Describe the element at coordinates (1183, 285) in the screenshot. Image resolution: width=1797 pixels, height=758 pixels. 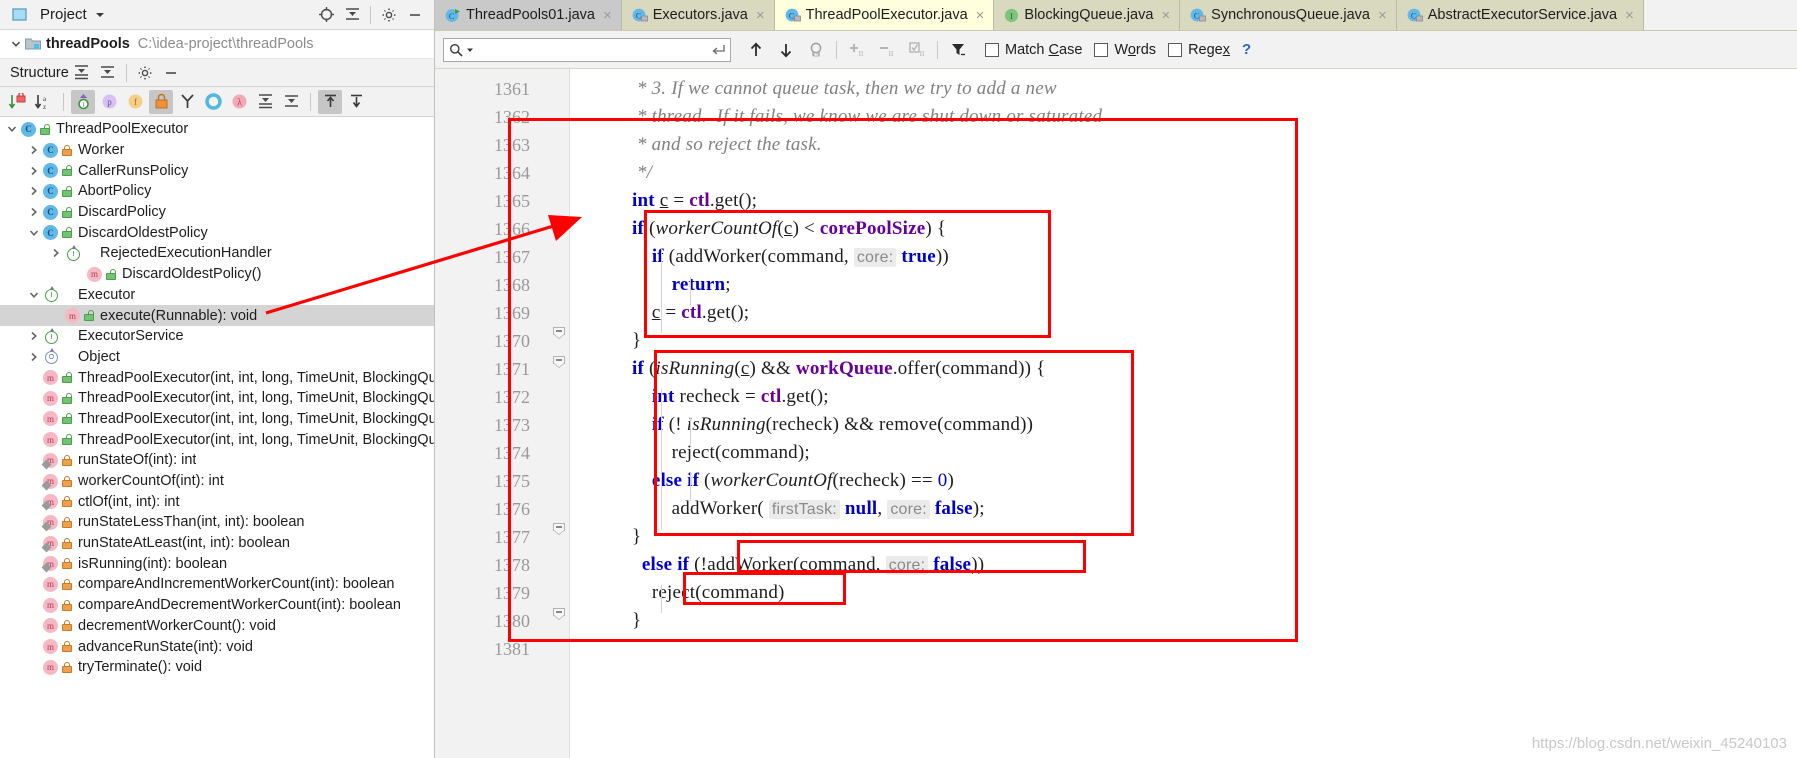
I see `code-line: return;` at that location.